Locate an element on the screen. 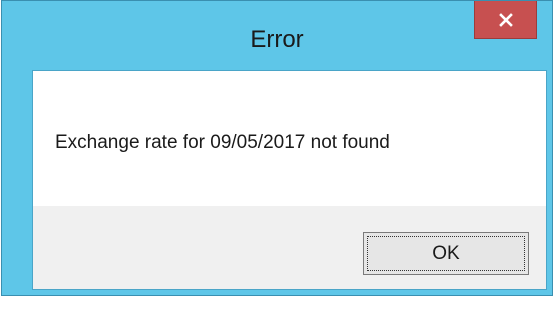  close-button is located at coordinates (505, 20).